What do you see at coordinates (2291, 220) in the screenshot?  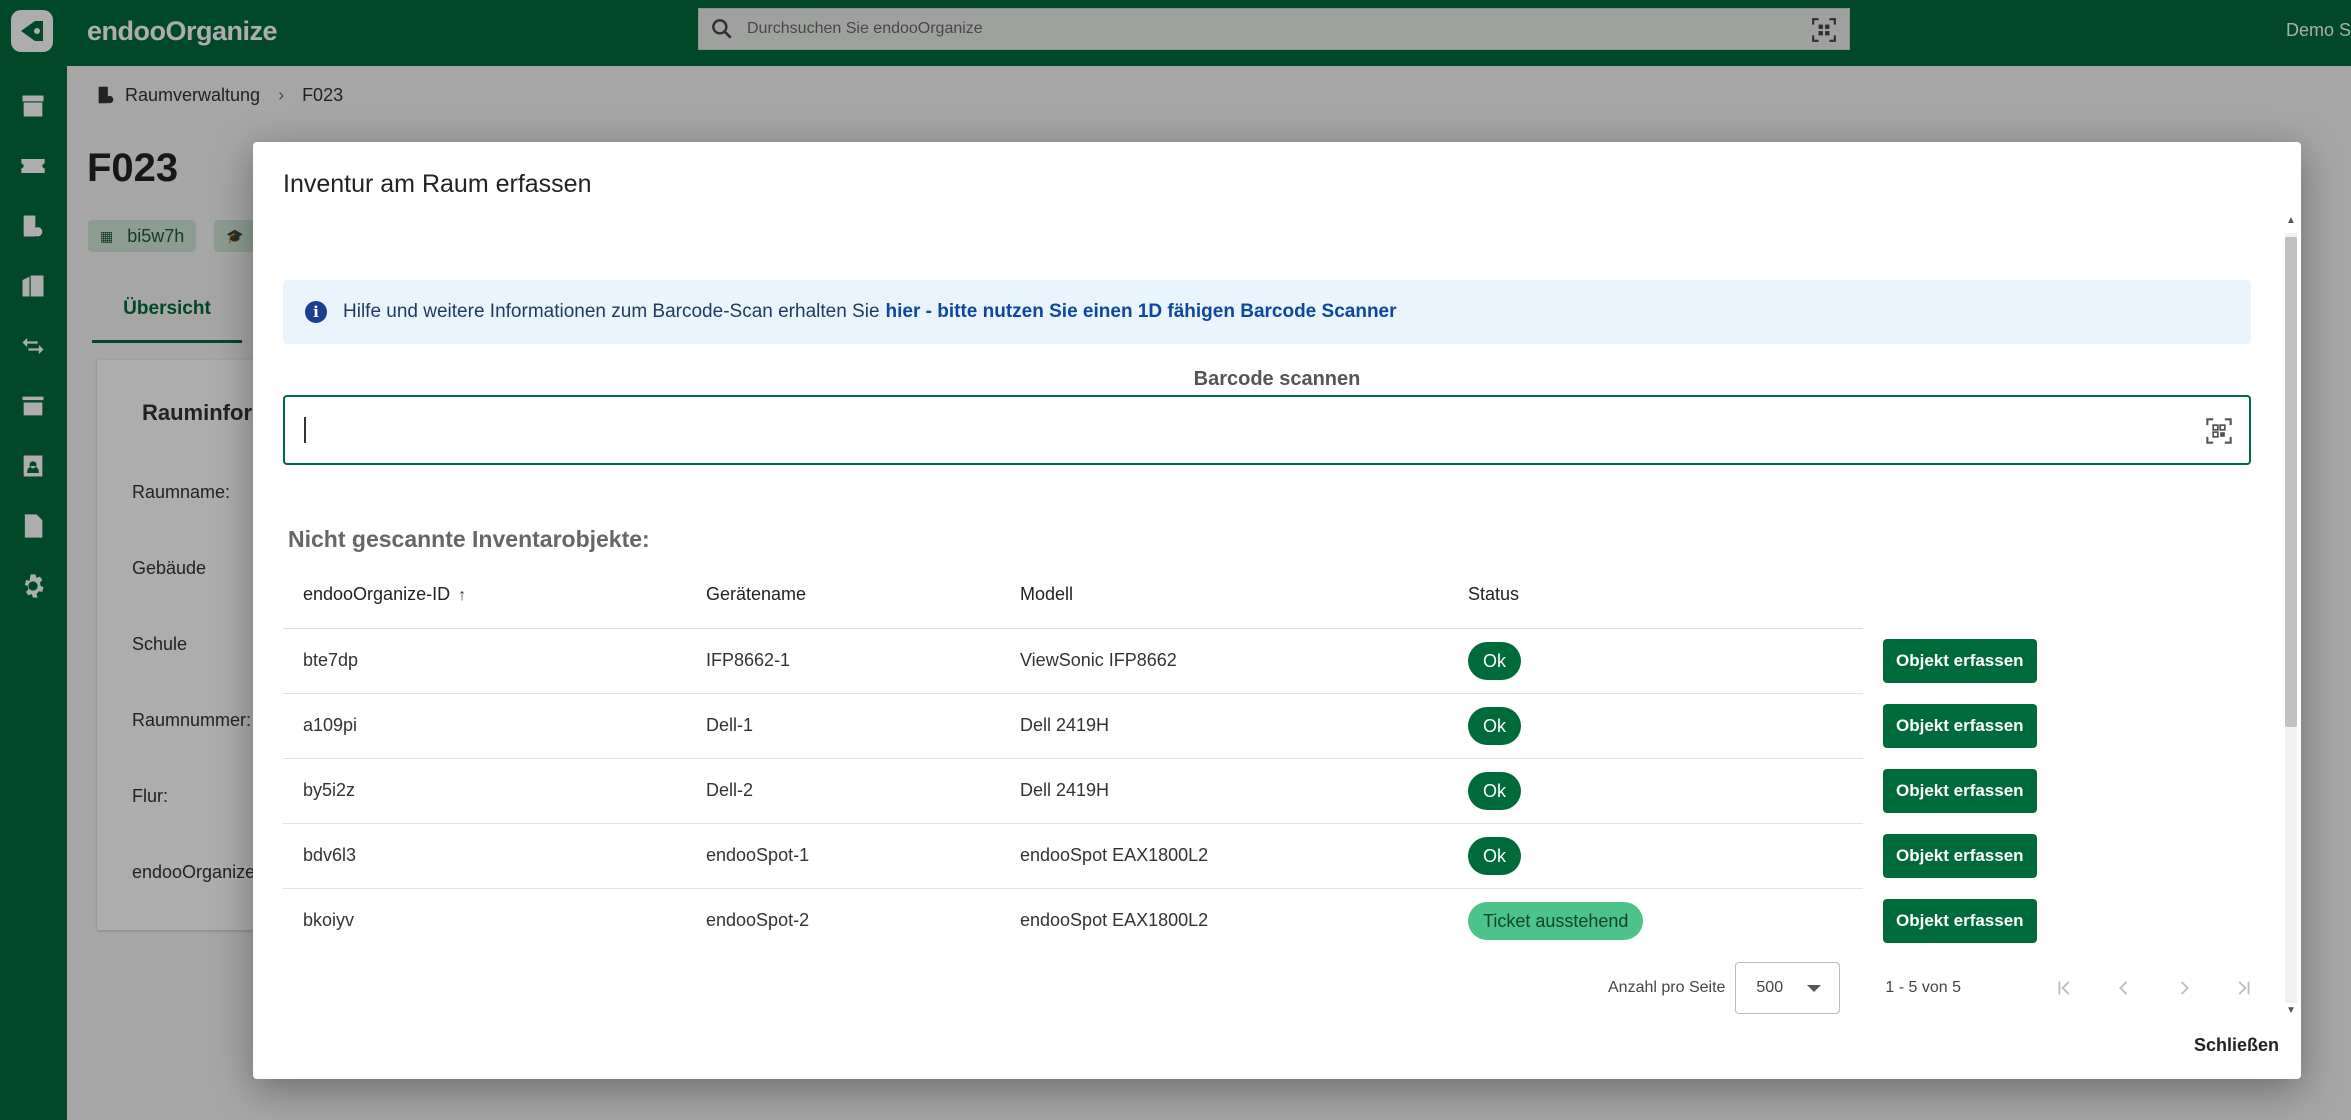 I see `scroll-up-icon: ▲` at bounding box center [2291, 220].